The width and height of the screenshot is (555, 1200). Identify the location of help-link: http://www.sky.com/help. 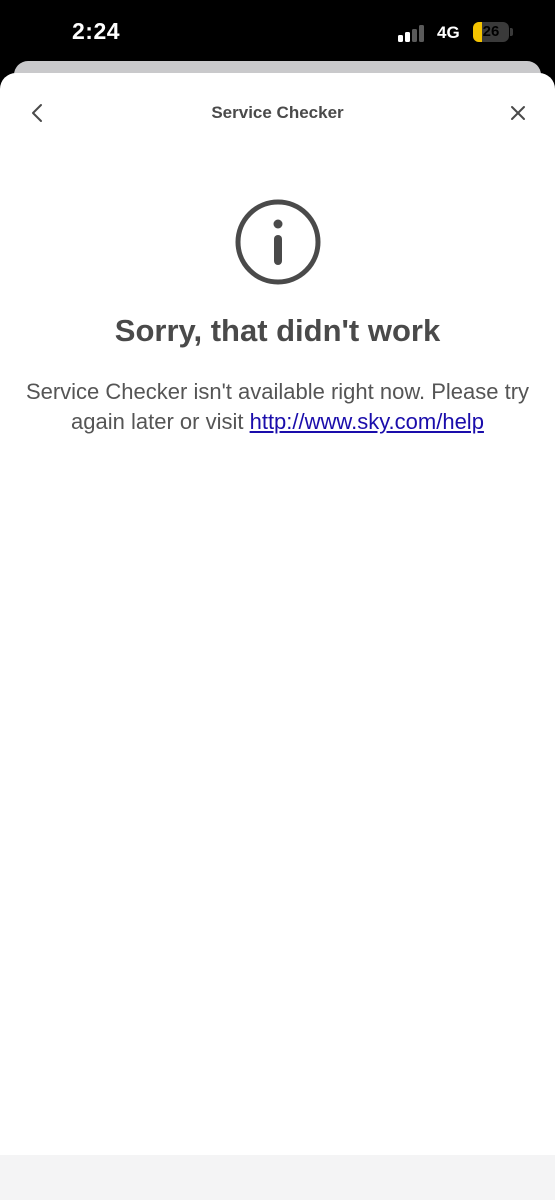
(367, 421).